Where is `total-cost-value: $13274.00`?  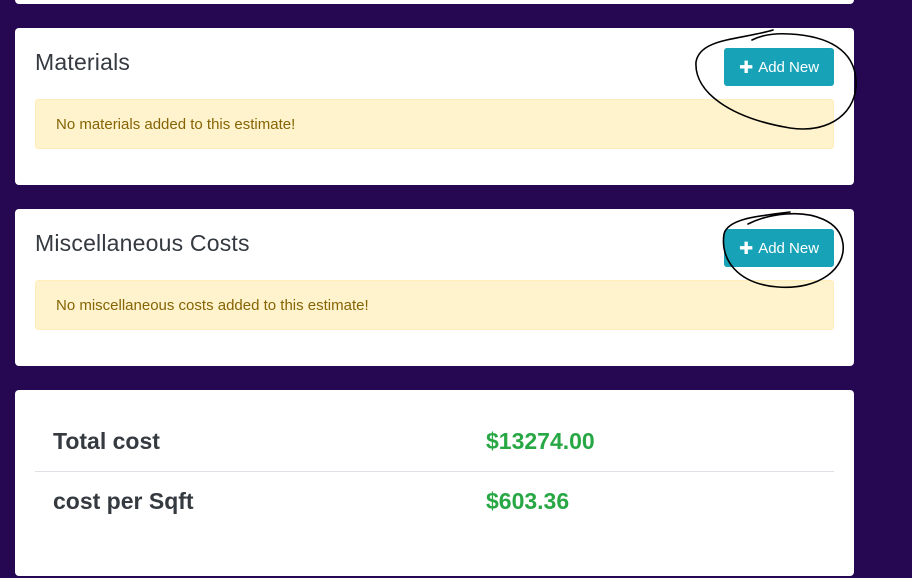 total-cost-value: $13274.00 is located at coordinates (540, 440).